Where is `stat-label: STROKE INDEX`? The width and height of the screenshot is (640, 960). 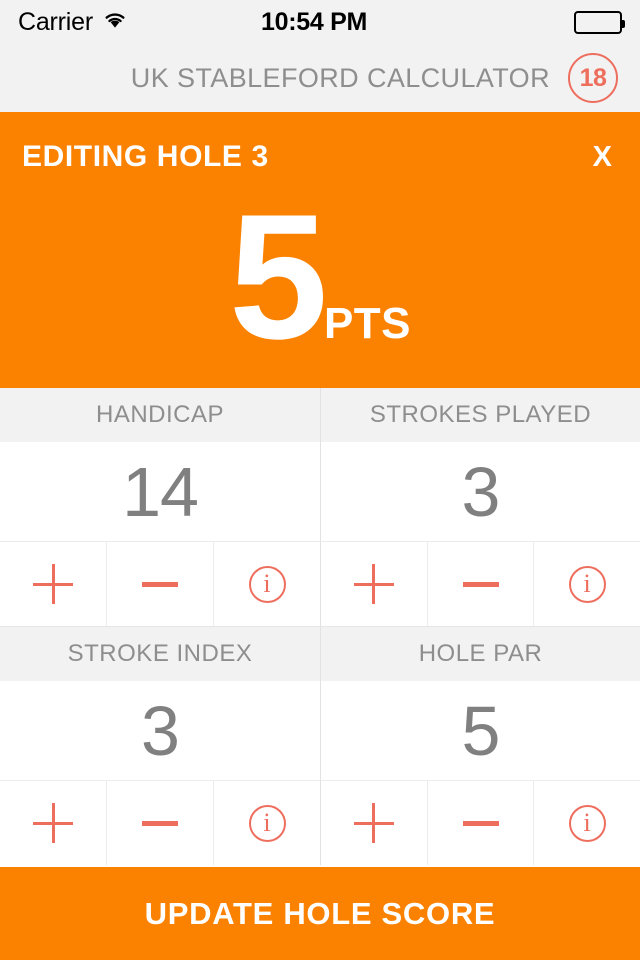 stat-label: STROKE INDEX is located at coordinates (160, 654).